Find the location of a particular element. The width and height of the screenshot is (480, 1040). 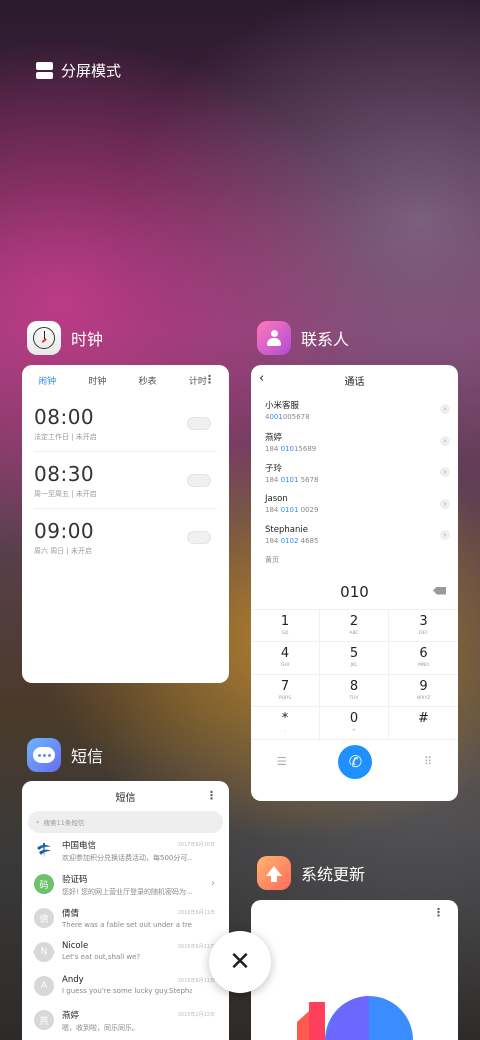

alarm-item: 08:00 法定工作日 | 未开启 is located at coordinates (125, 423).